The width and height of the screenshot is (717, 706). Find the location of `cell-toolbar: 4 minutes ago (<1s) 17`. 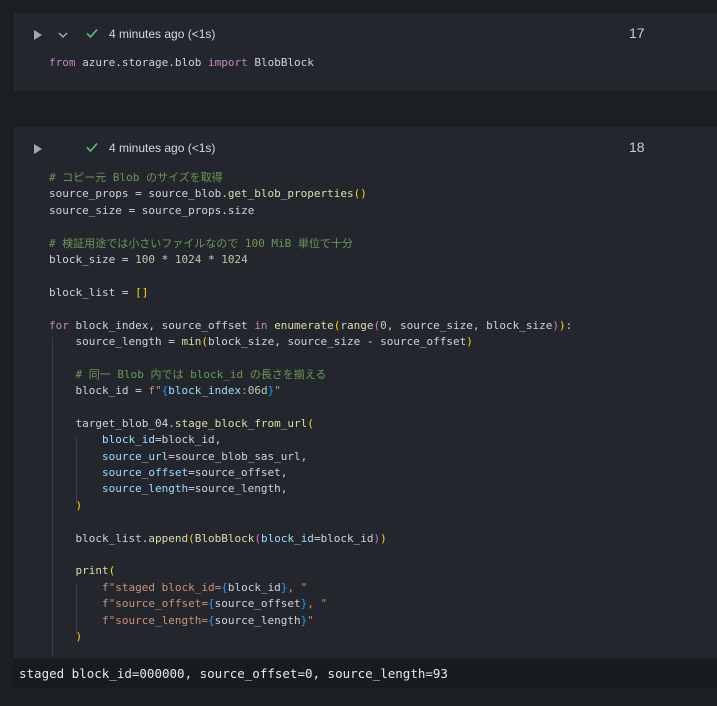

cell-toolbar: 4 minutes ago (<1s) 17 is located at coordinates (366, 32).